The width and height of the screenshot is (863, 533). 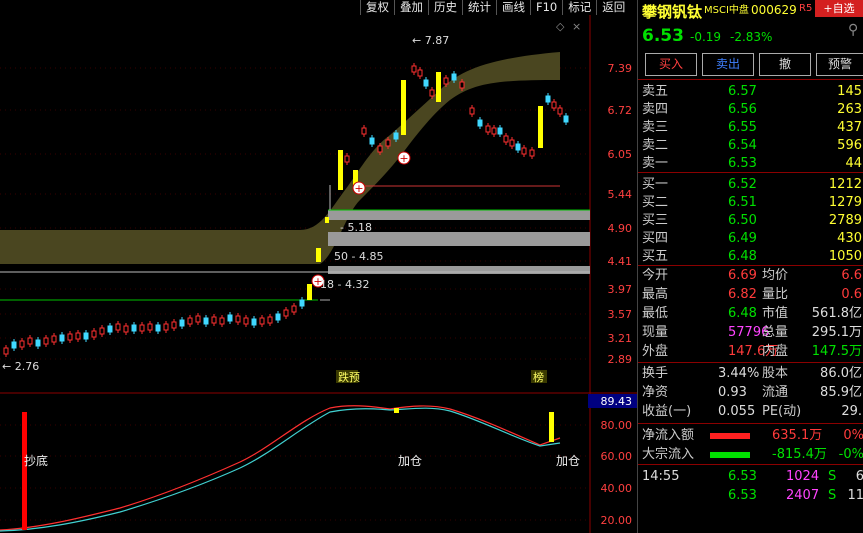 I want to click on bid-row: 买五 6.48 1050, so click(x=752, y=256).